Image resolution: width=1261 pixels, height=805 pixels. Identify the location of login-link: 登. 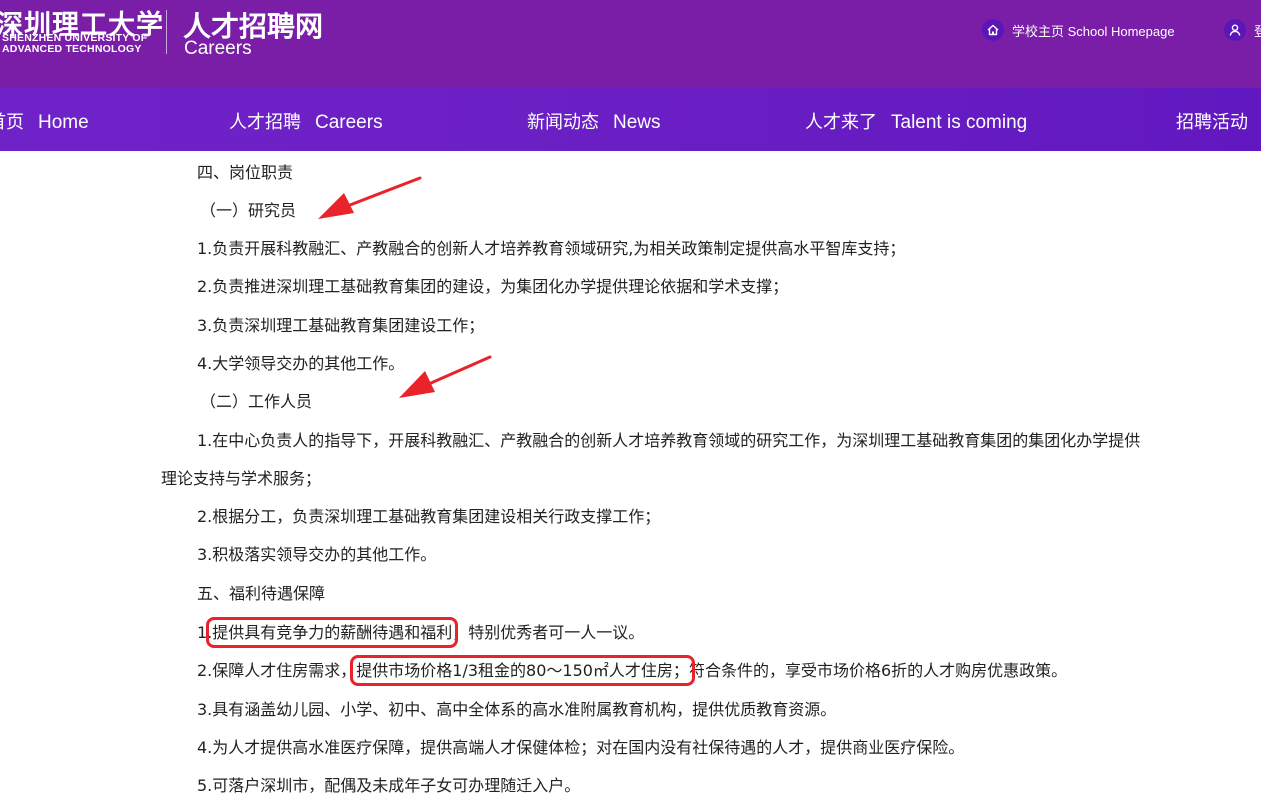
(1242, 30).